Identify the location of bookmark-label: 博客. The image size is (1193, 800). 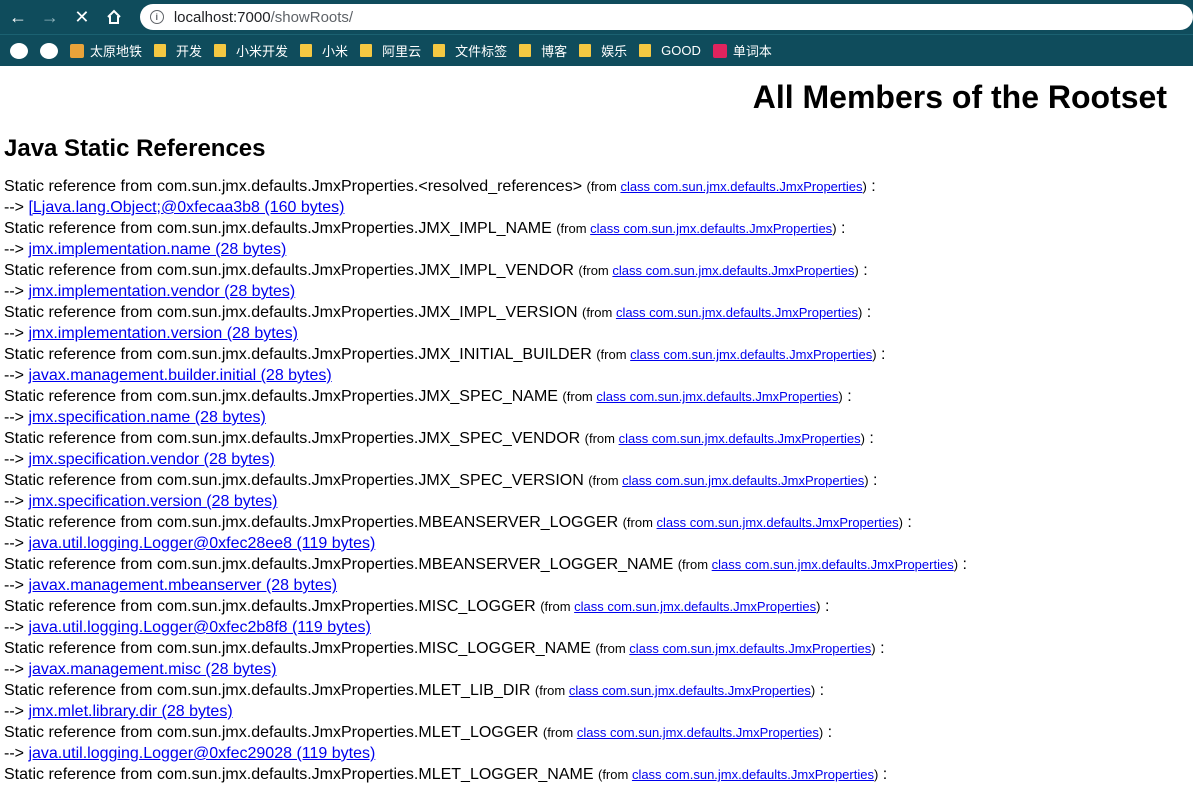
(554, 51).